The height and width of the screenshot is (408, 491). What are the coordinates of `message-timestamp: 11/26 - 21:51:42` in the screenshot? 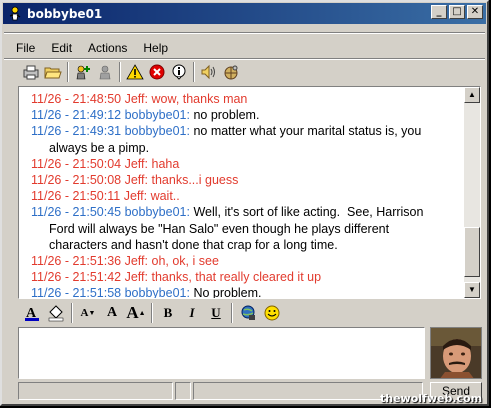 It's located at (76, 277).